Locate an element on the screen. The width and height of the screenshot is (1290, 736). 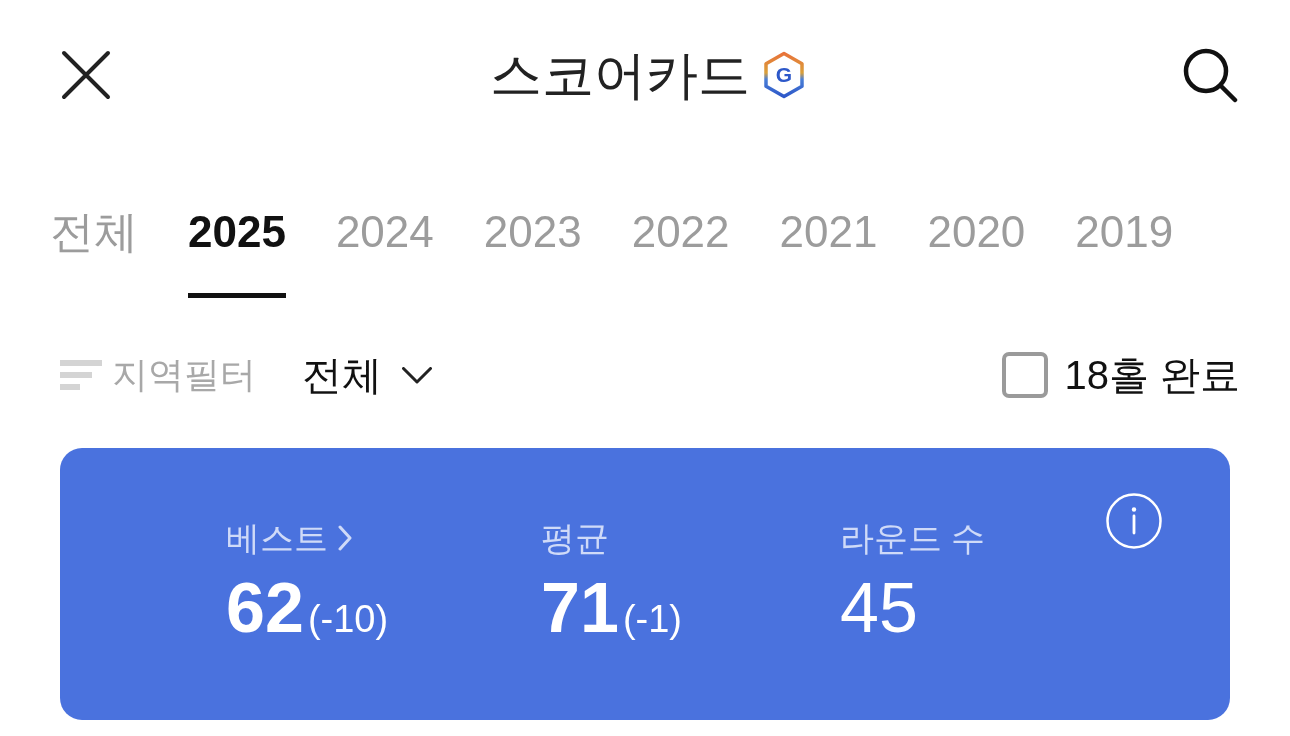
chevron-right-icon is located at coordinates (345, 538).